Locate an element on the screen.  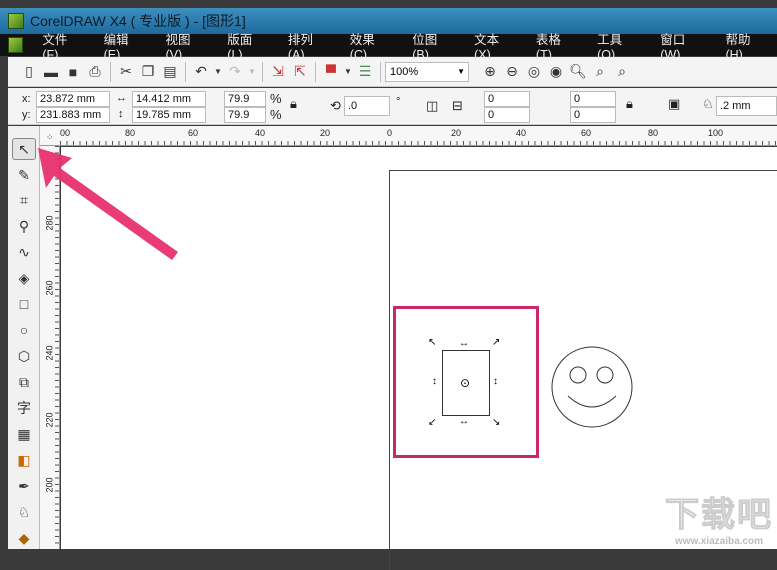
watermark: 下载吧 www.xiazaiba.com is located at coordinates (719, 517).